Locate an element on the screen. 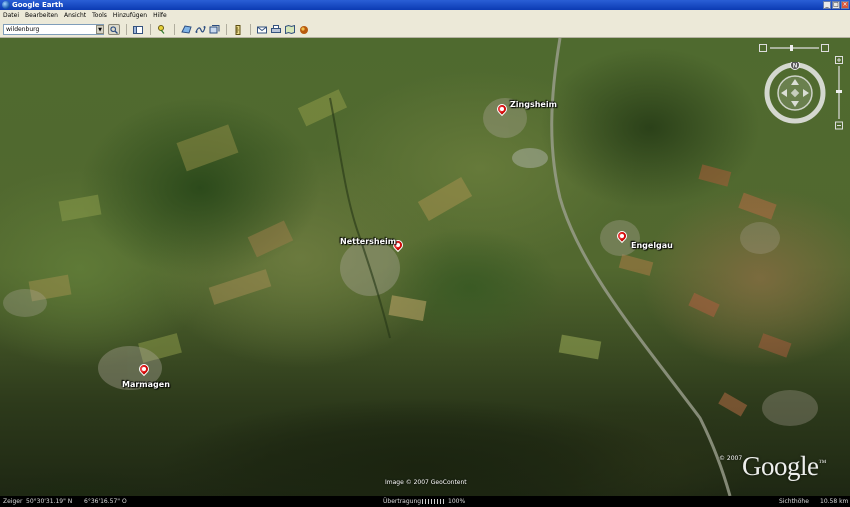 Image resolution: width=850 pixels, height=507 pixels. placemark-pin-marmagen is located at coordinates (144, 369).